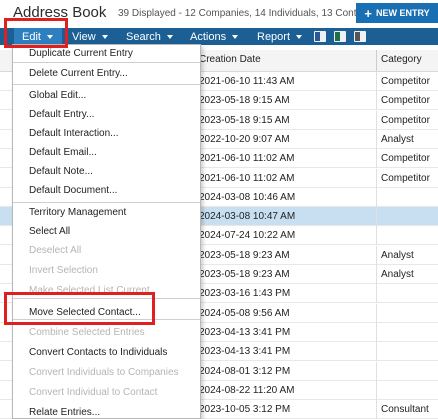 The width and height of the screenshot is (438, 419). Describe the element at coordinates (247, 236) in the screenshot. I see `creation-date-cell: 2024-07-24 10:22 AM` at that location.